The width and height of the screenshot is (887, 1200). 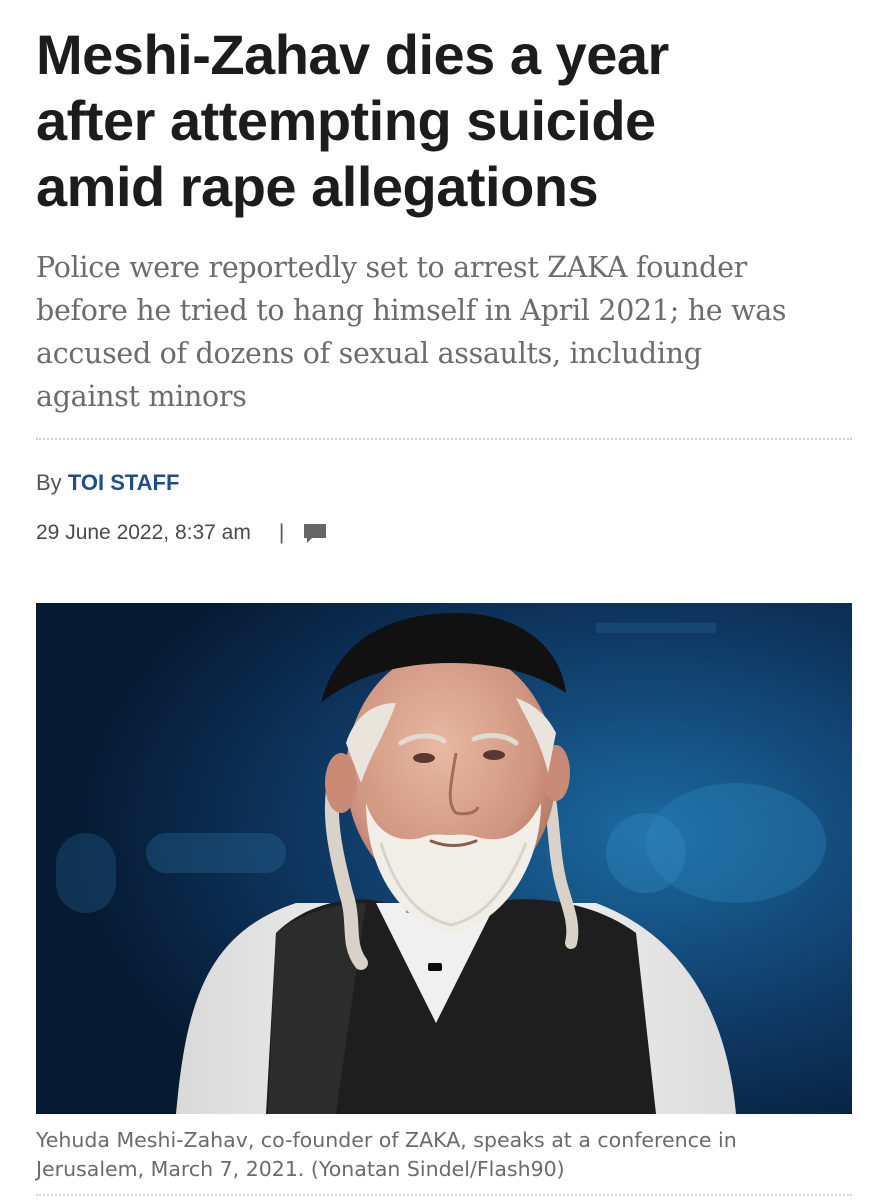 What do you see at coordinates (346, 120) in the screenshot?
I see `headline-line: after attempting suicide` at bounding box center [346, 120].